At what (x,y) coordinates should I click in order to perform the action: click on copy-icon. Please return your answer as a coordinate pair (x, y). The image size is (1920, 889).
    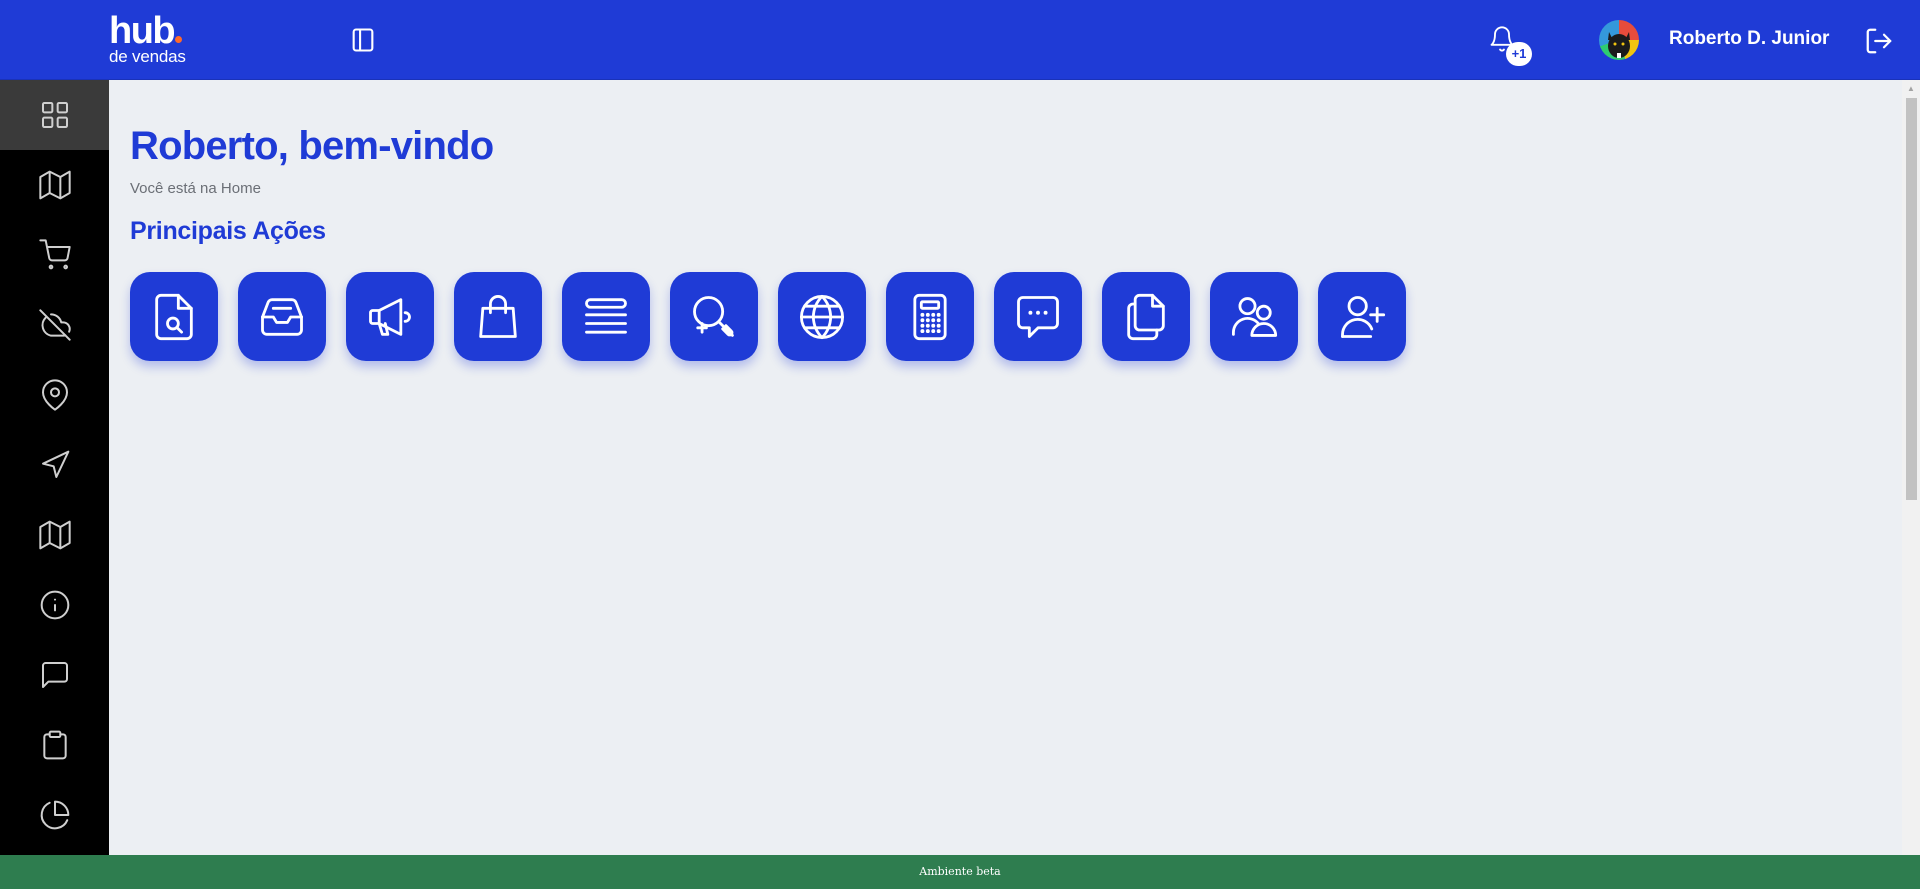
    Looking at the image, I should click on (1146, 316).